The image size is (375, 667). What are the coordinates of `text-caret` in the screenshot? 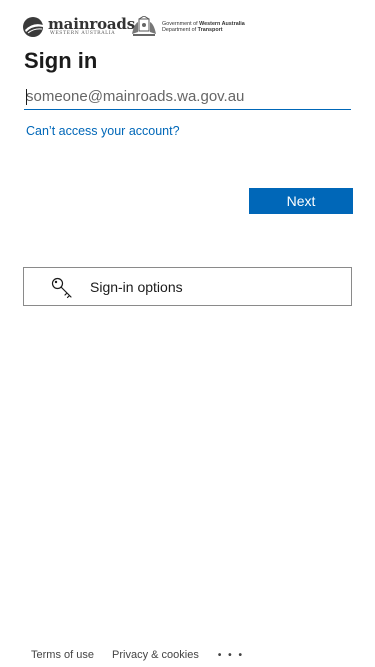 It's located at (26, 97).